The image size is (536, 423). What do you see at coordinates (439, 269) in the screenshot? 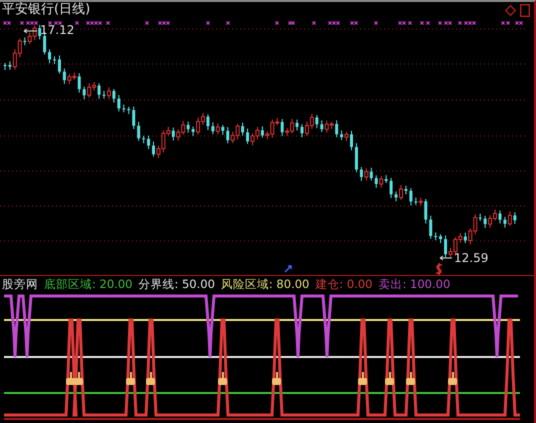
I see `sell-signal-icon` at bounding box center [439, 269].